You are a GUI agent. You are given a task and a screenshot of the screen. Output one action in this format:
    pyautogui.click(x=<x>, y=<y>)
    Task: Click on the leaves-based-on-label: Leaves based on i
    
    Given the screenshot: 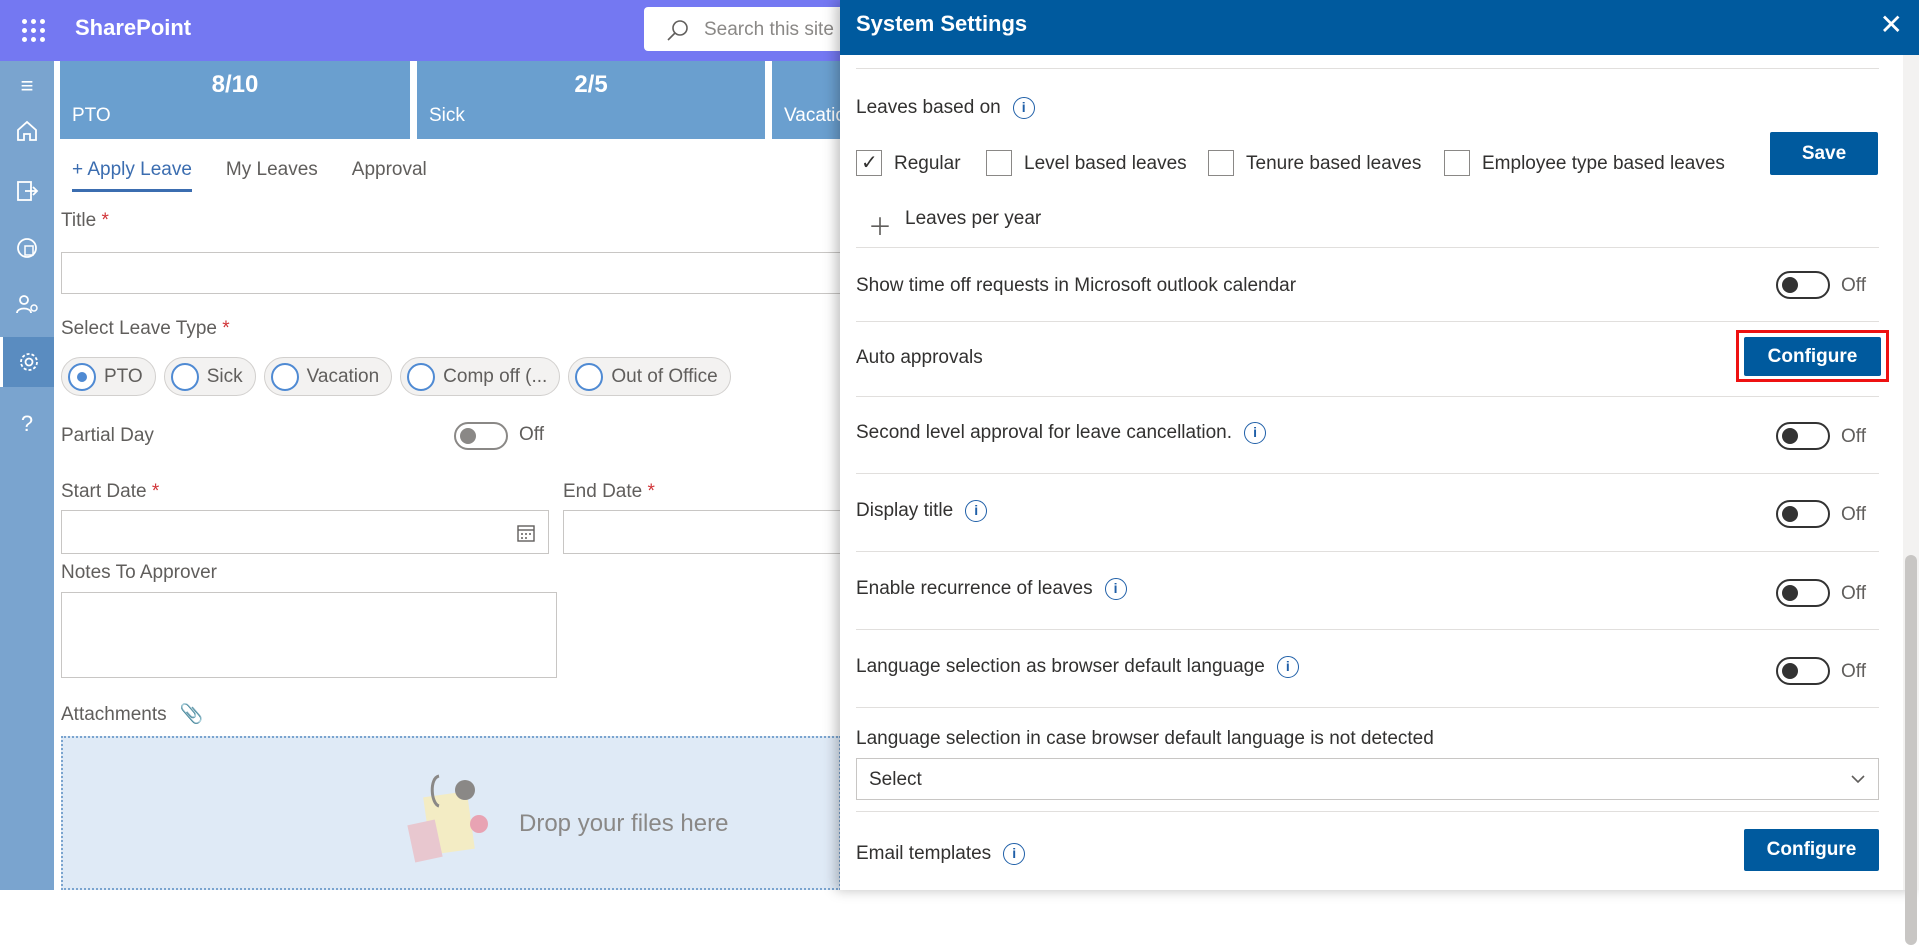 What is the action you would take?
    pyautogui.click(x=945, y=108)
    